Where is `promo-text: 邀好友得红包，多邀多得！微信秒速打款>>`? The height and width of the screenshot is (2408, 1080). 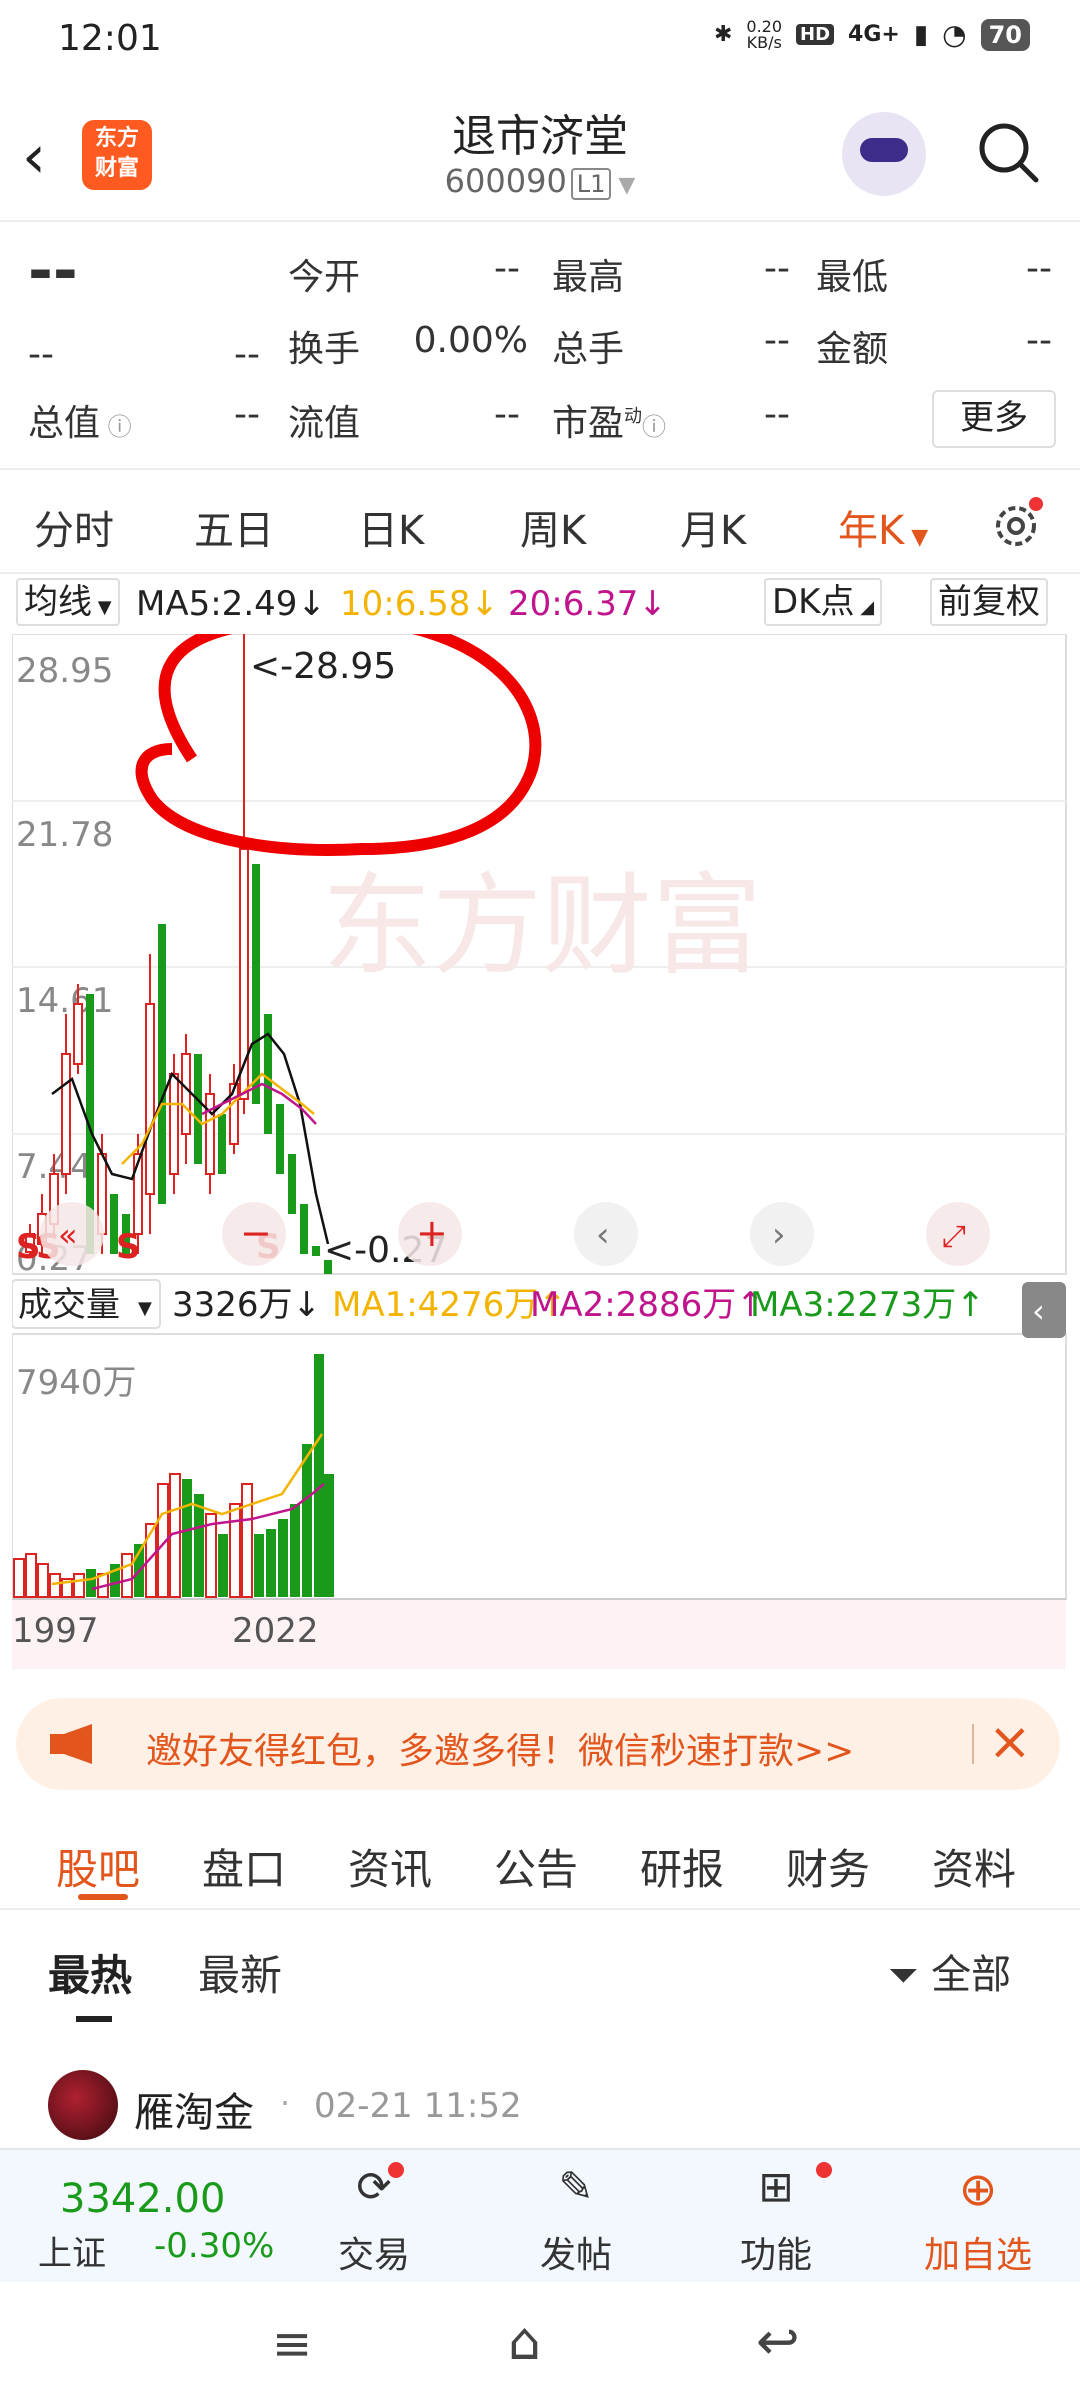
promo-text: 邀好友得红包，多邀多得！微信秒速打款>> is located at coordinates (500, 1751).